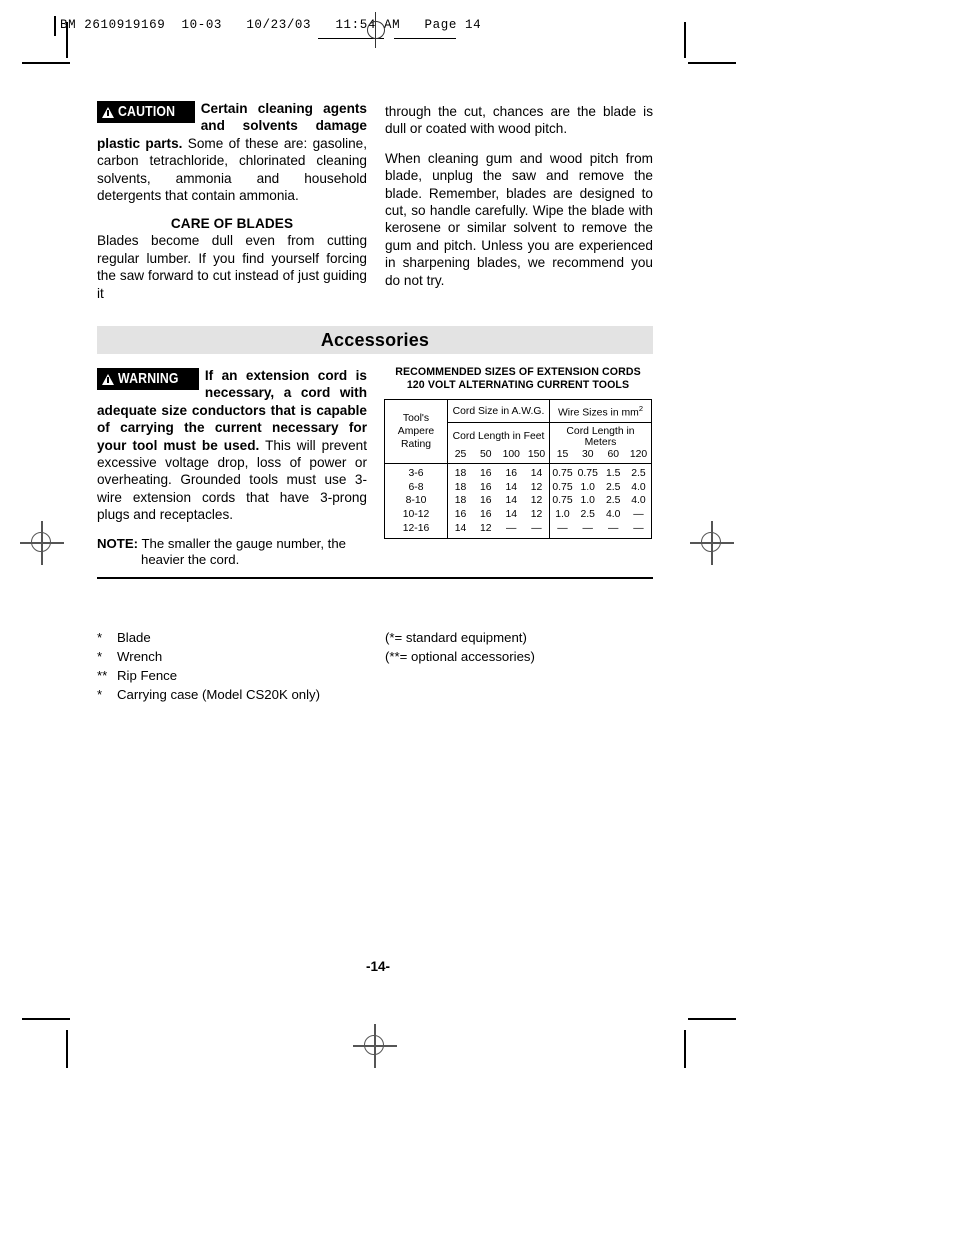  What do you see at coordinates (416, 418) in the screenshot?
I see `amp-header-line-1: Tool's` at bounding box center [416, 418].